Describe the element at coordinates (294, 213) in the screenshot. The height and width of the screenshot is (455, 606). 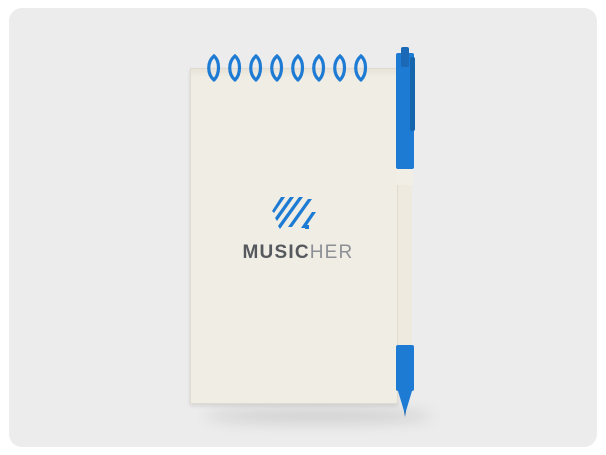
I see `musicher-logo-mark-icon` at that location.